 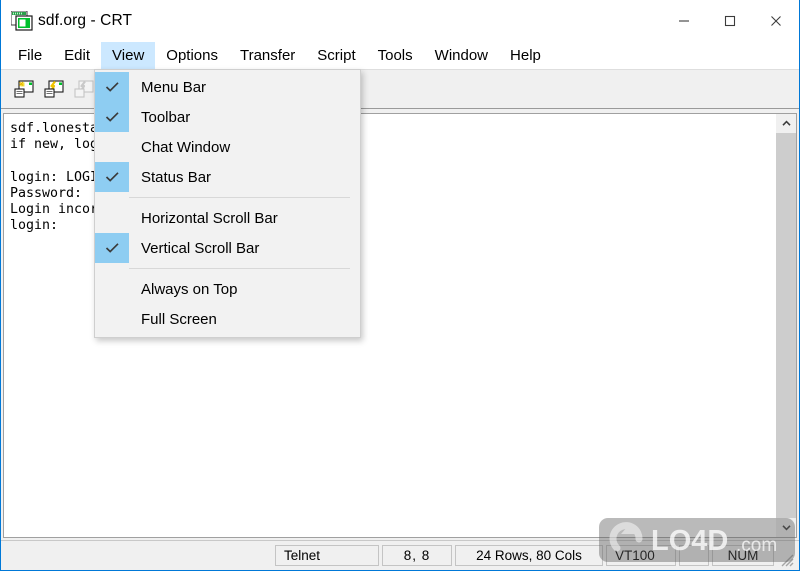 I want to click on status-protocol-label: Telnet, so click(x=302, y=555).